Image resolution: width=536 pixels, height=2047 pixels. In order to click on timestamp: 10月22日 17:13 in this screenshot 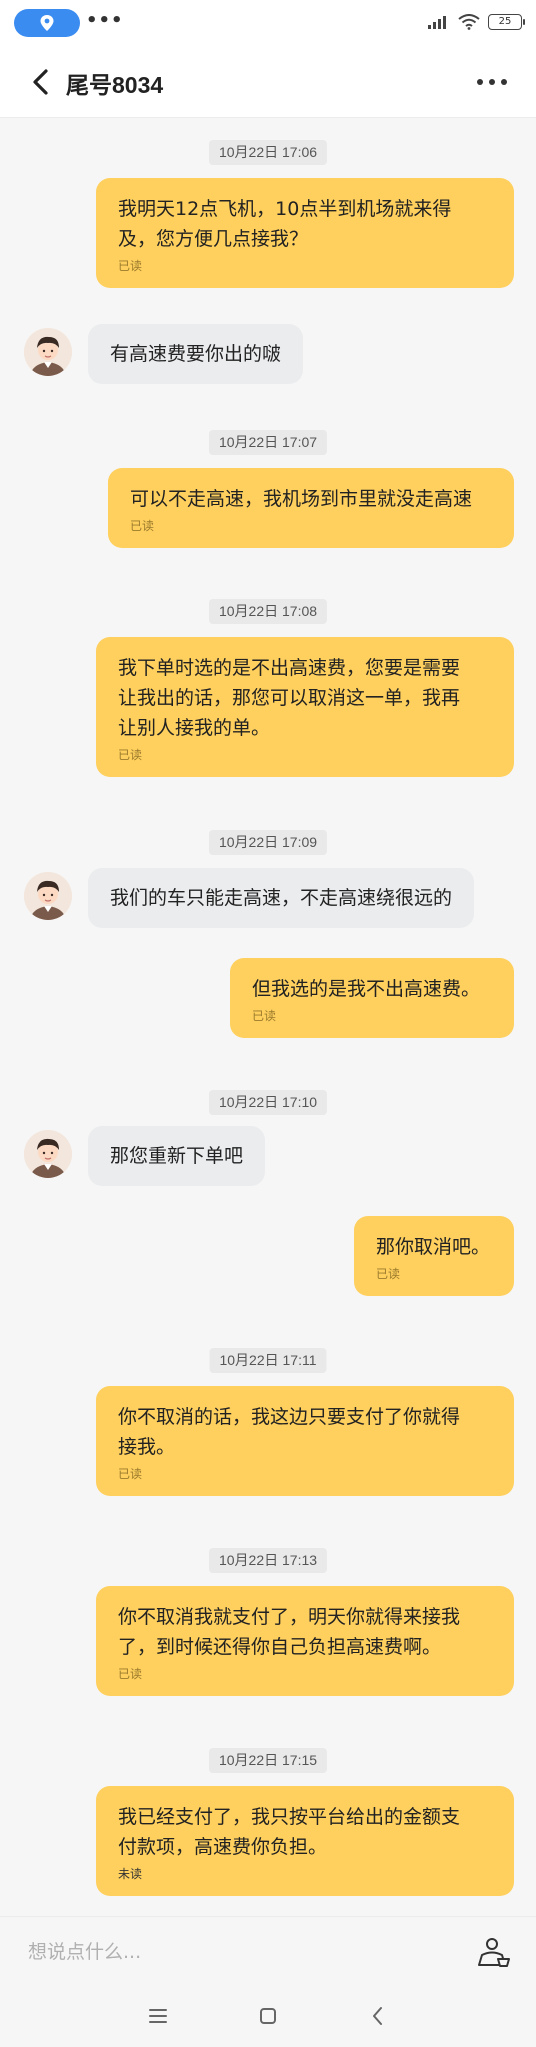, I will do `click(268, 1560)`.